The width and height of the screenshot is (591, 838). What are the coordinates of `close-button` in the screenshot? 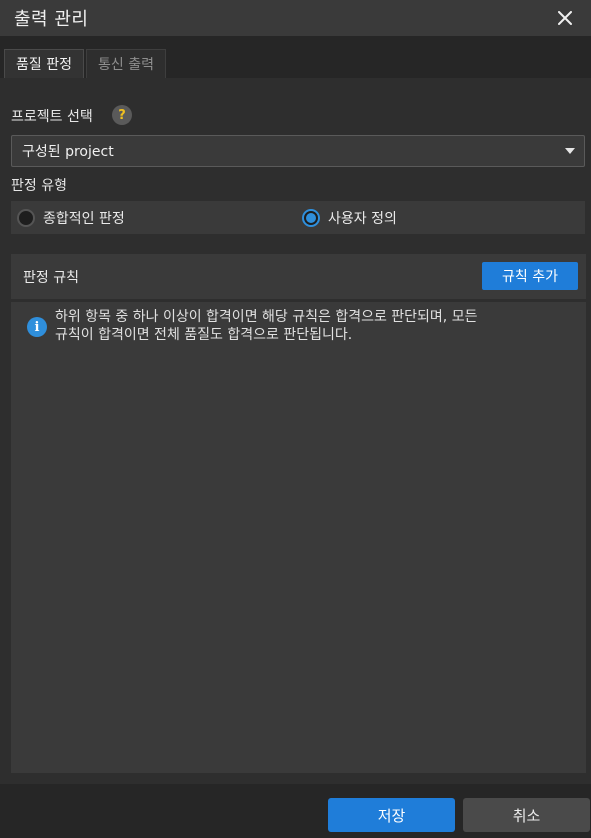 It's located at (565, 18).